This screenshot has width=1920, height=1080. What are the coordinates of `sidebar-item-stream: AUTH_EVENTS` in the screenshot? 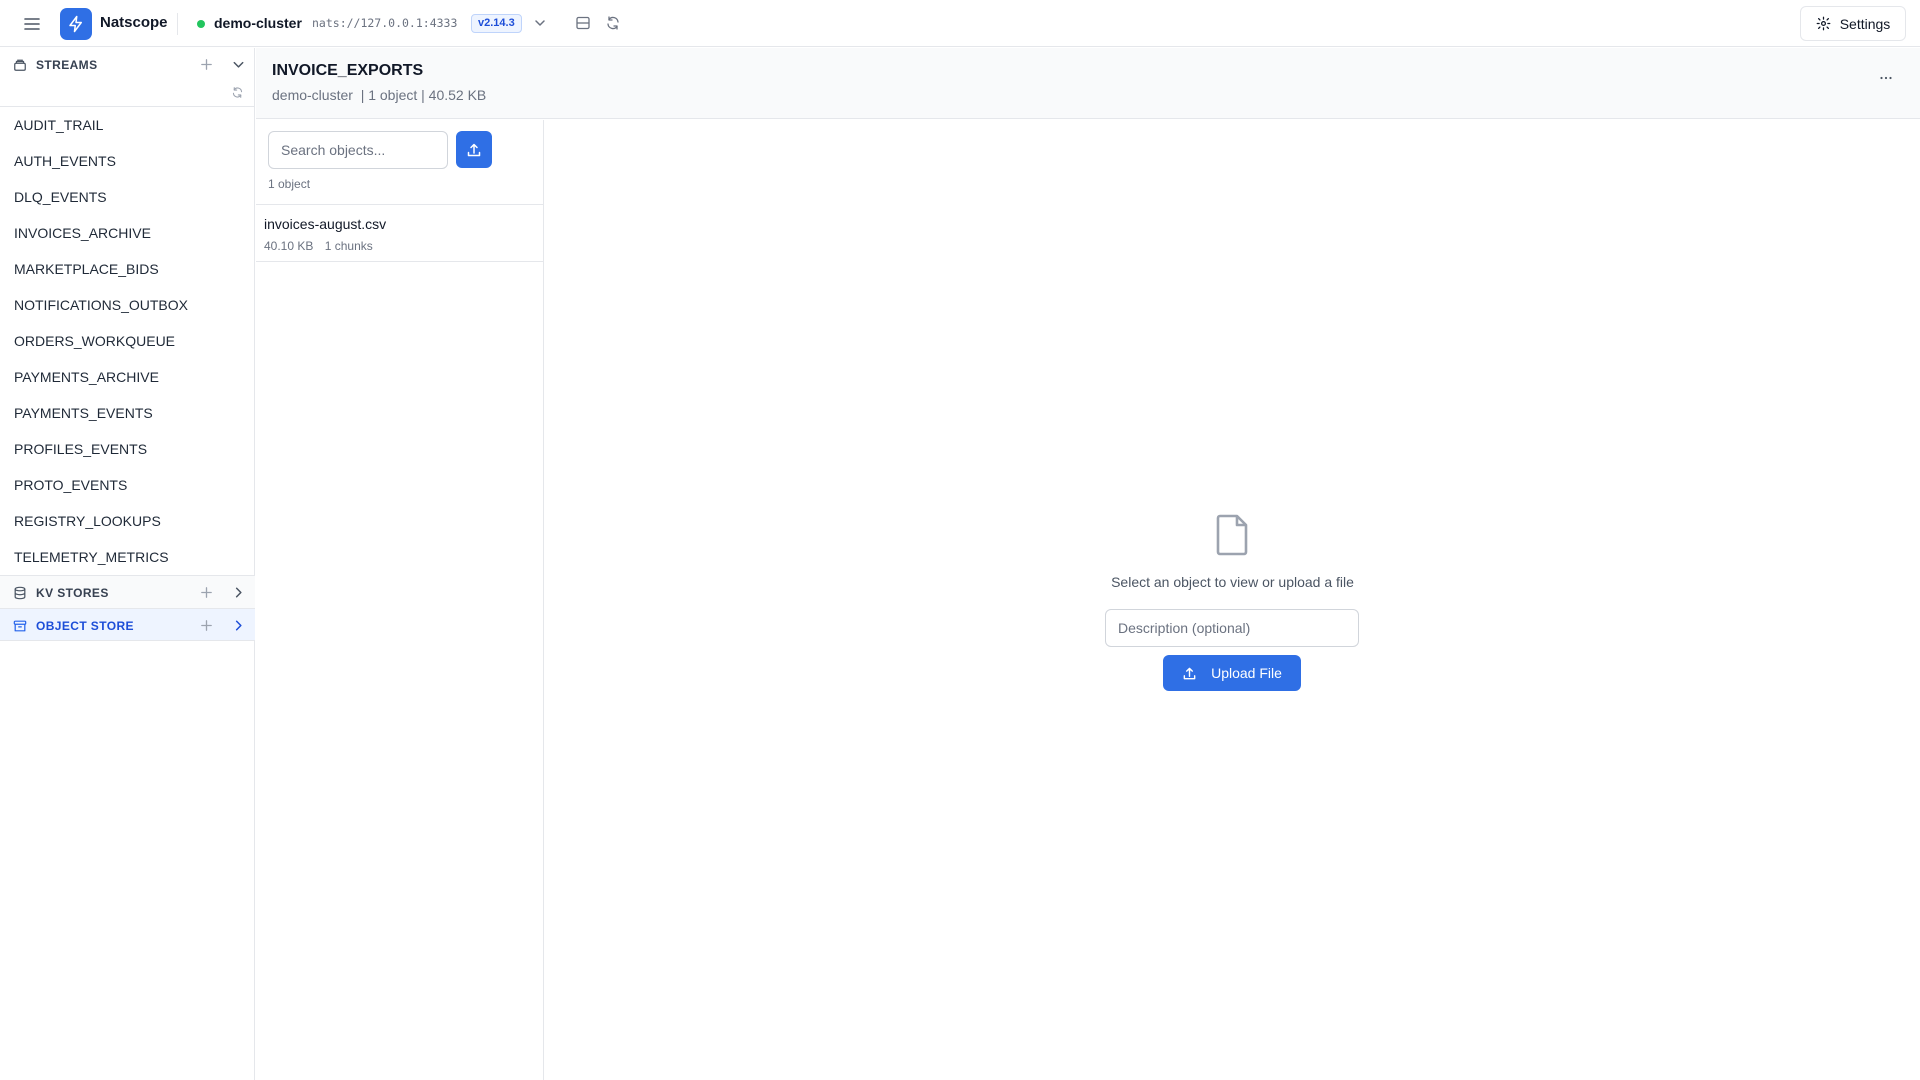 It's located at (127, 161).